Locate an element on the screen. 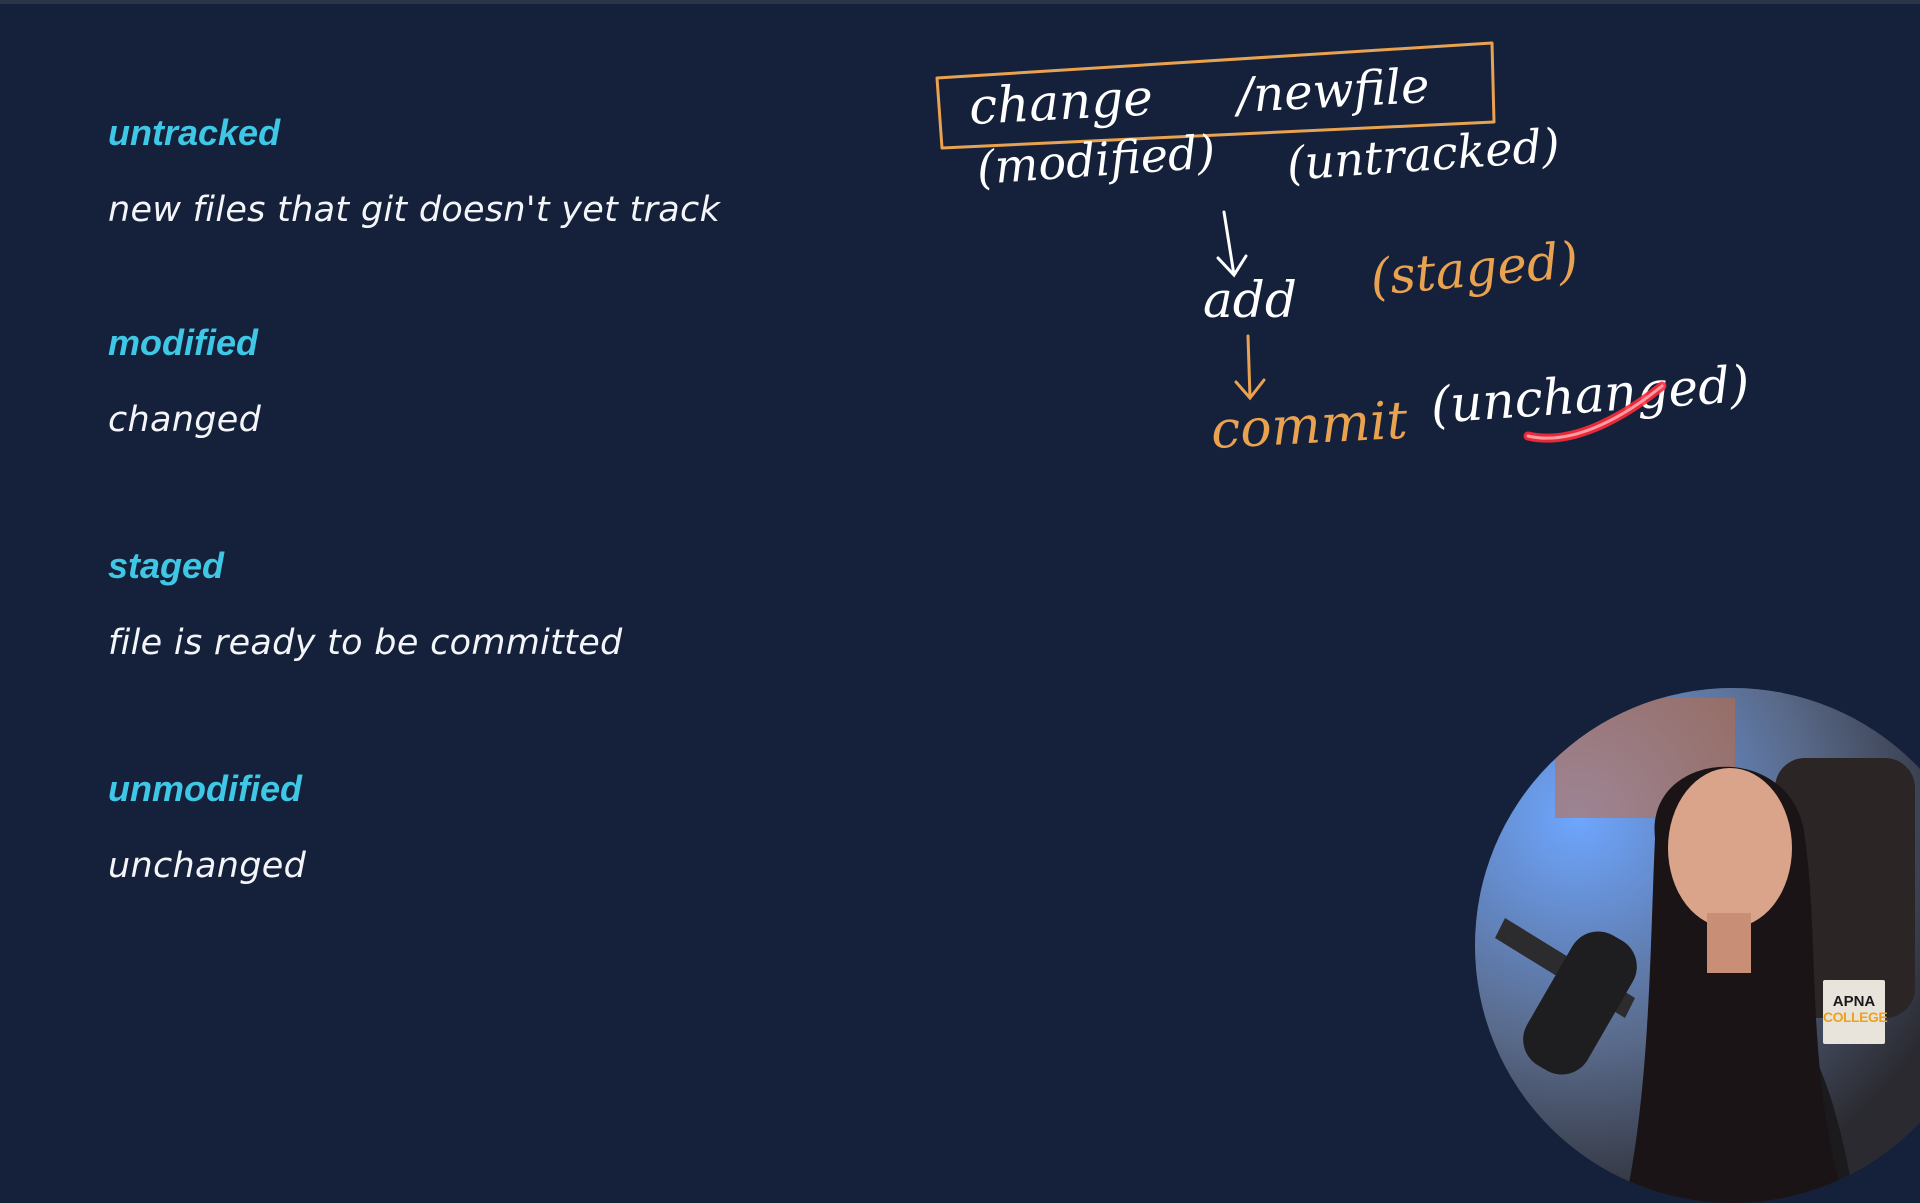  definition-unmodified: unchanged is located at coordinates (207, 866).